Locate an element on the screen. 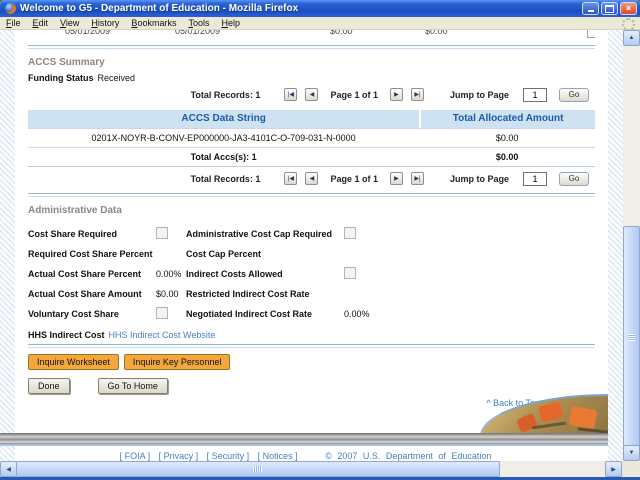 The image size is (640, 480). clipped-date-2: 05/01/2009 is located at coordinates (198, 33).